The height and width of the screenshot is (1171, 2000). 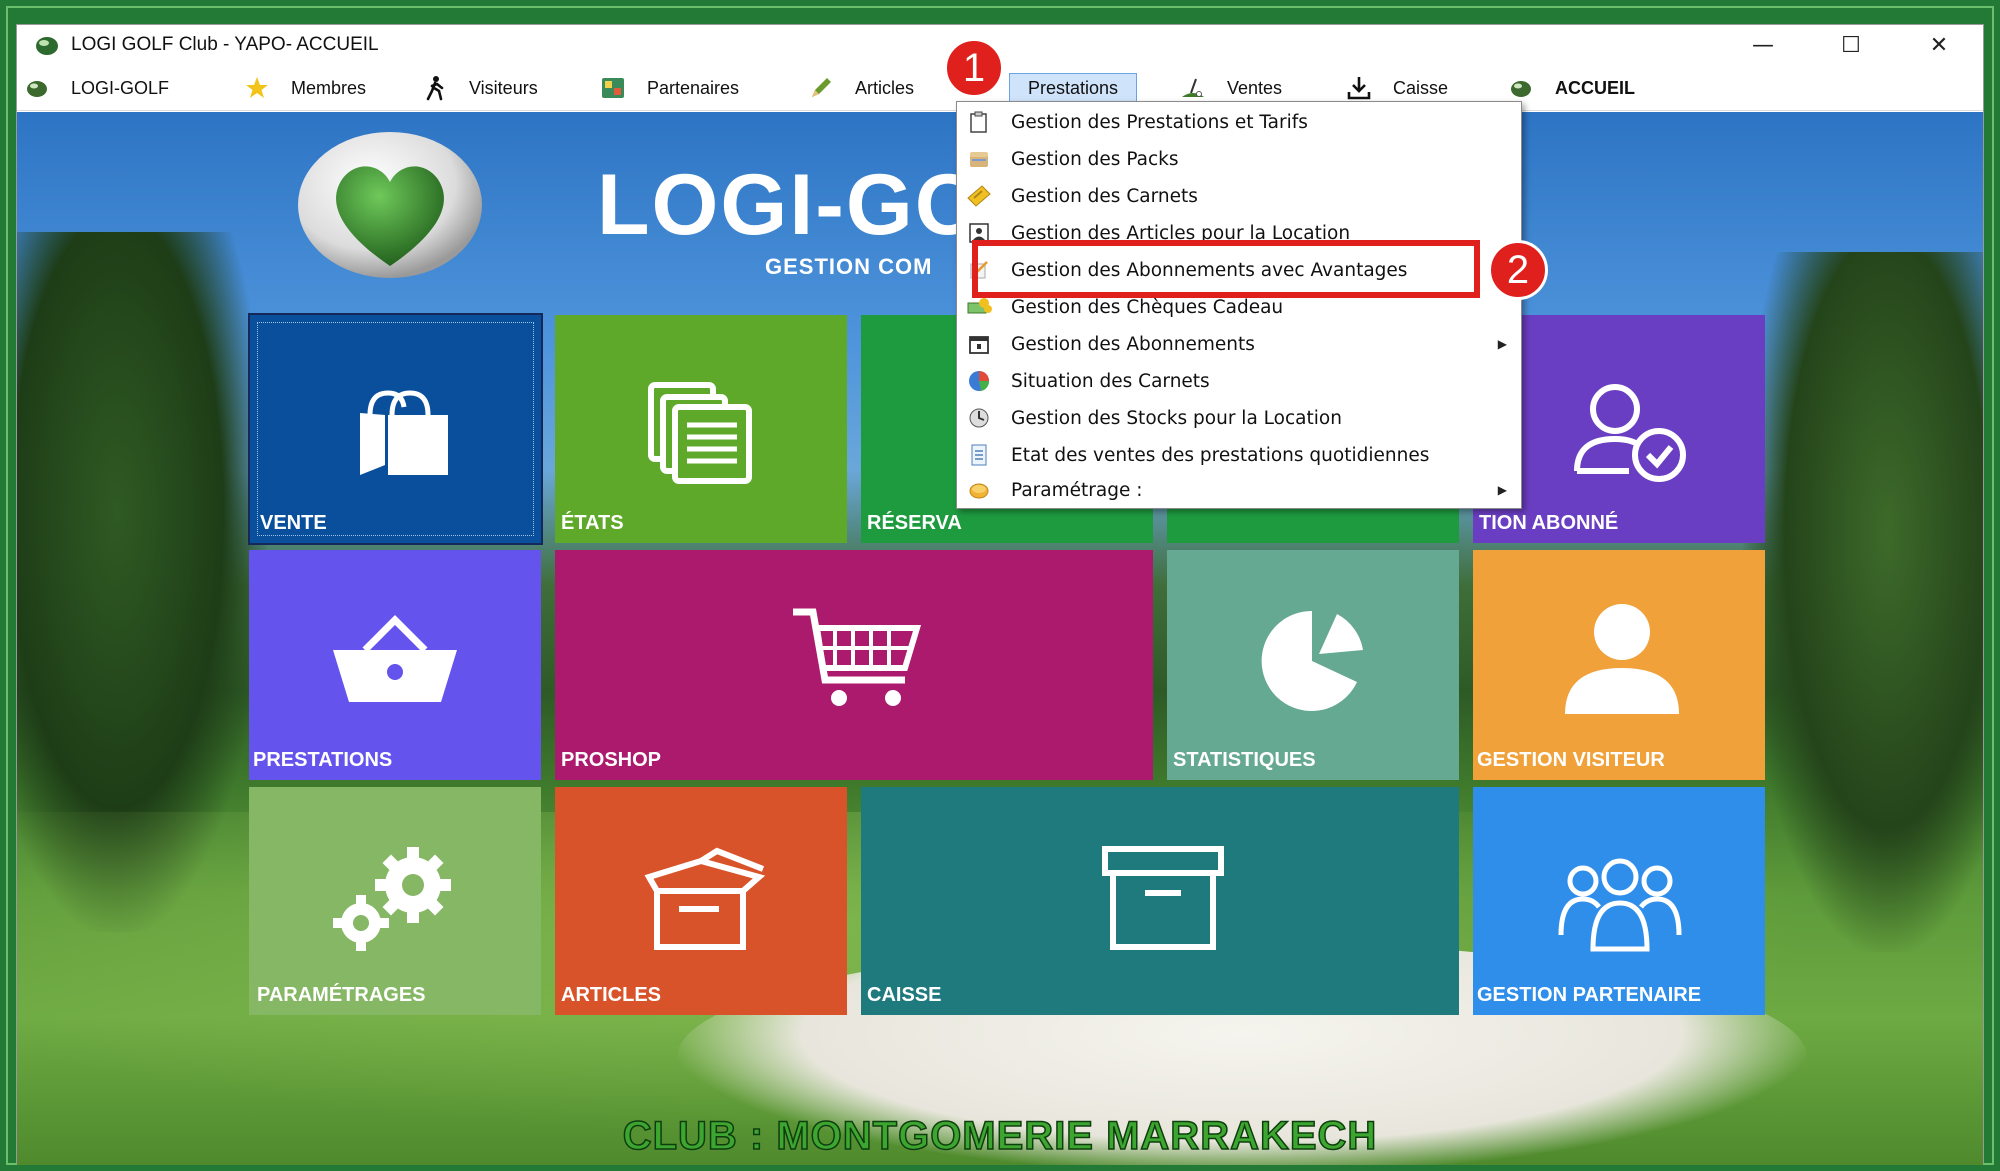 I want to click on brand-title: LOGI-GO, so click(x=790, y=205).